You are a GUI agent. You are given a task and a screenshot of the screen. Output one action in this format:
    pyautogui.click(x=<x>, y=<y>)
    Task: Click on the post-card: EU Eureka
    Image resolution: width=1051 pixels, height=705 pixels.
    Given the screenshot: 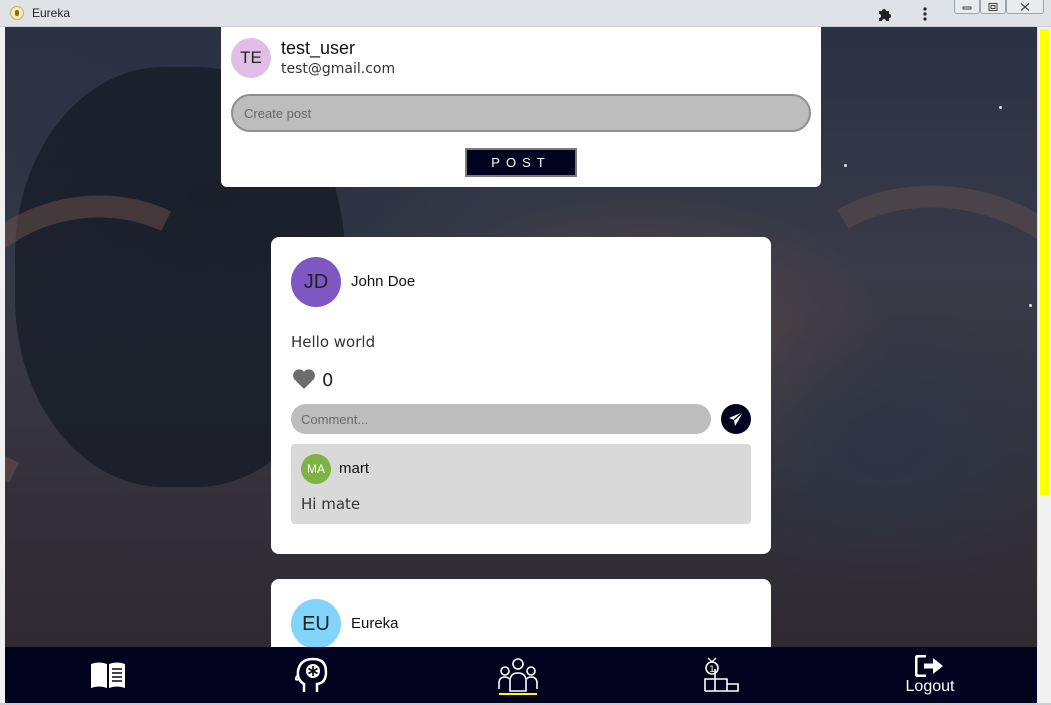 What is the action you would take?
    pyautogui.click(x=521, y=613)
    